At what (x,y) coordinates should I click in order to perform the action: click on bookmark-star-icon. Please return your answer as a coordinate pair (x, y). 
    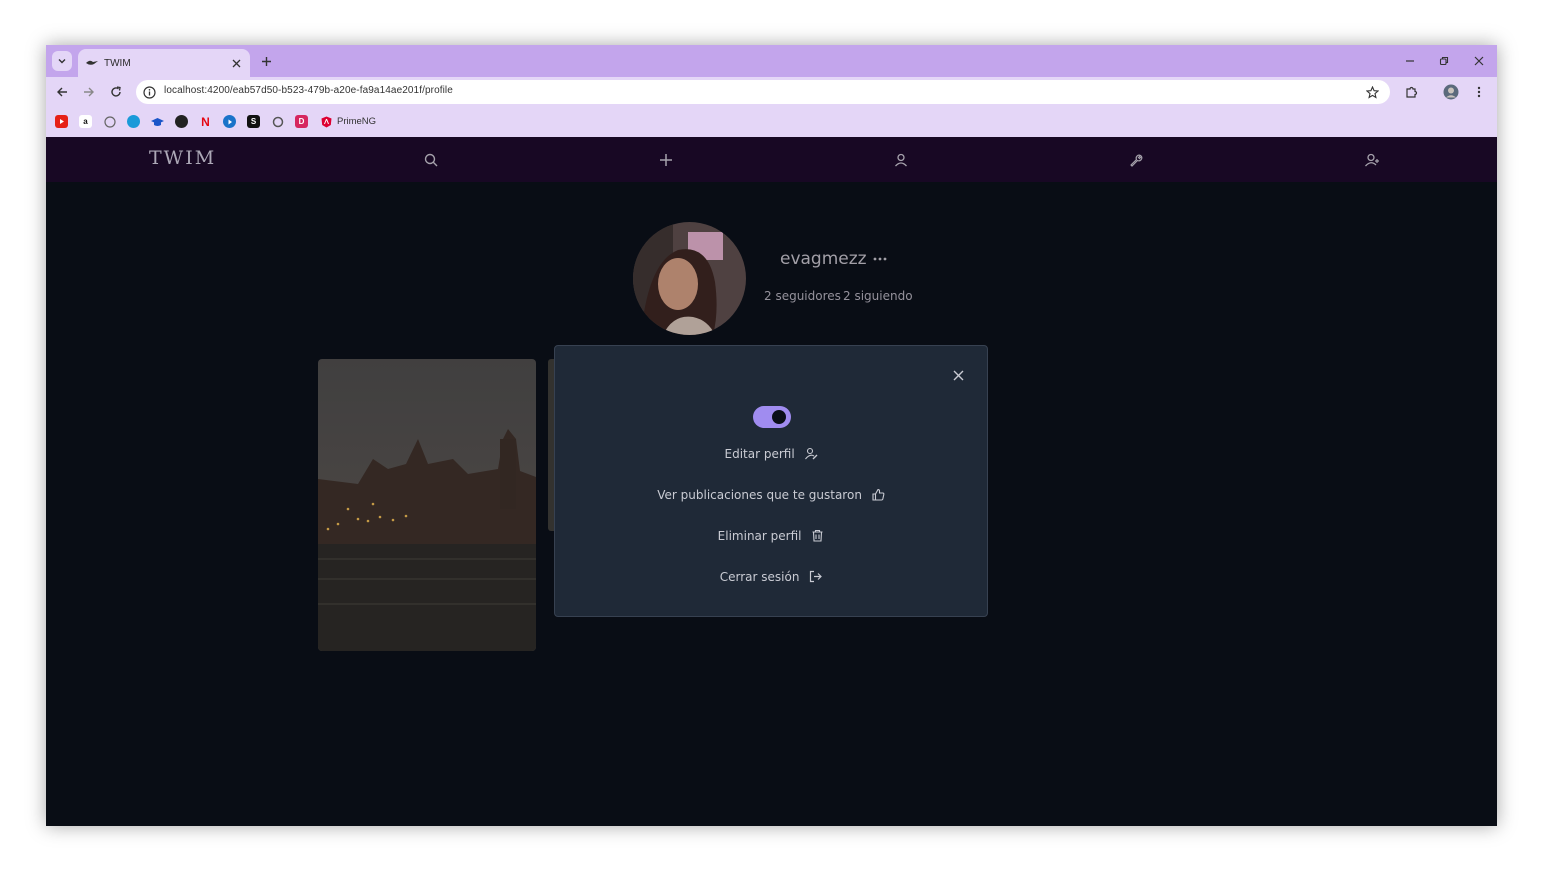
    Looking at the image, I should click on (1372, 92).